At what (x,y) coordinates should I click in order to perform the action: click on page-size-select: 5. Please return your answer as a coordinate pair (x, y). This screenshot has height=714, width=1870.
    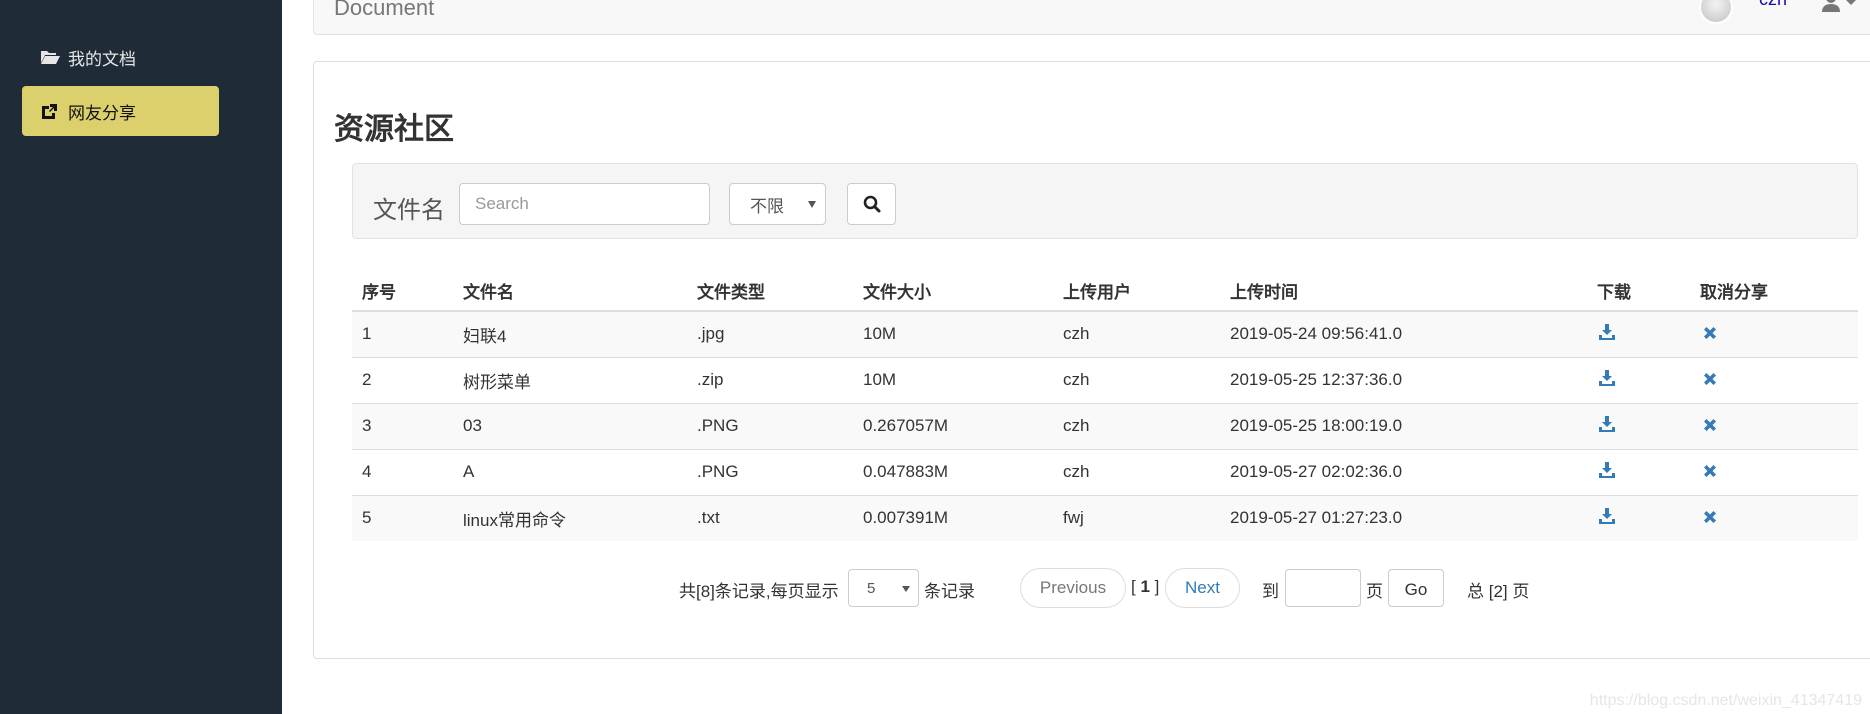
    Looking at the image, I should click on (883, 588).